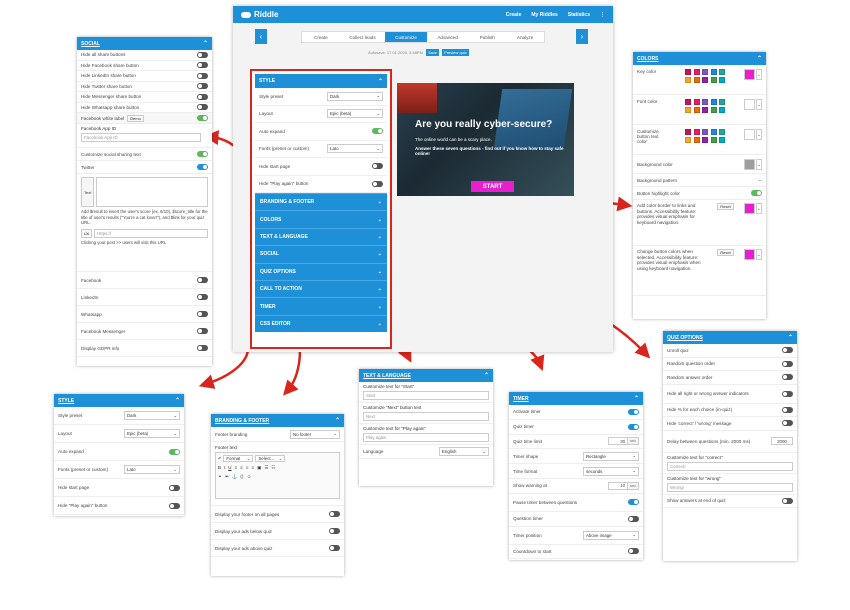  I want to click on reset-button: Reset, so click(725, 252).